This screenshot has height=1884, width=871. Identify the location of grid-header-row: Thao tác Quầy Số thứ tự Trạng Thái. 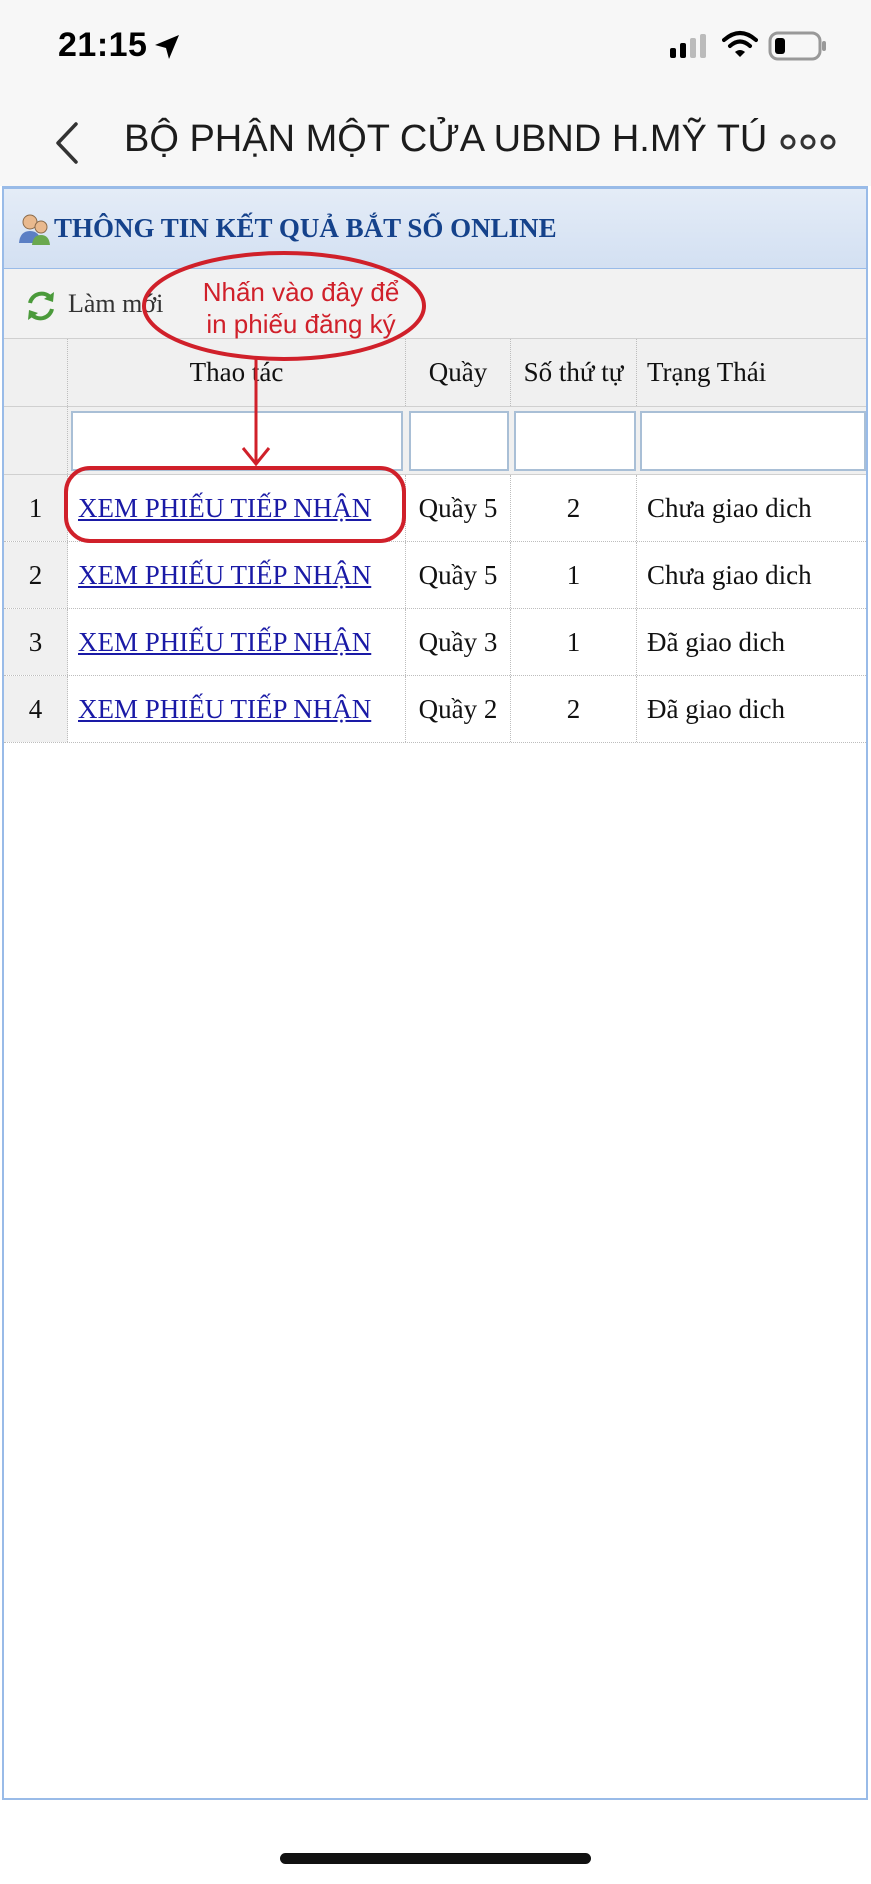
(435, 373).